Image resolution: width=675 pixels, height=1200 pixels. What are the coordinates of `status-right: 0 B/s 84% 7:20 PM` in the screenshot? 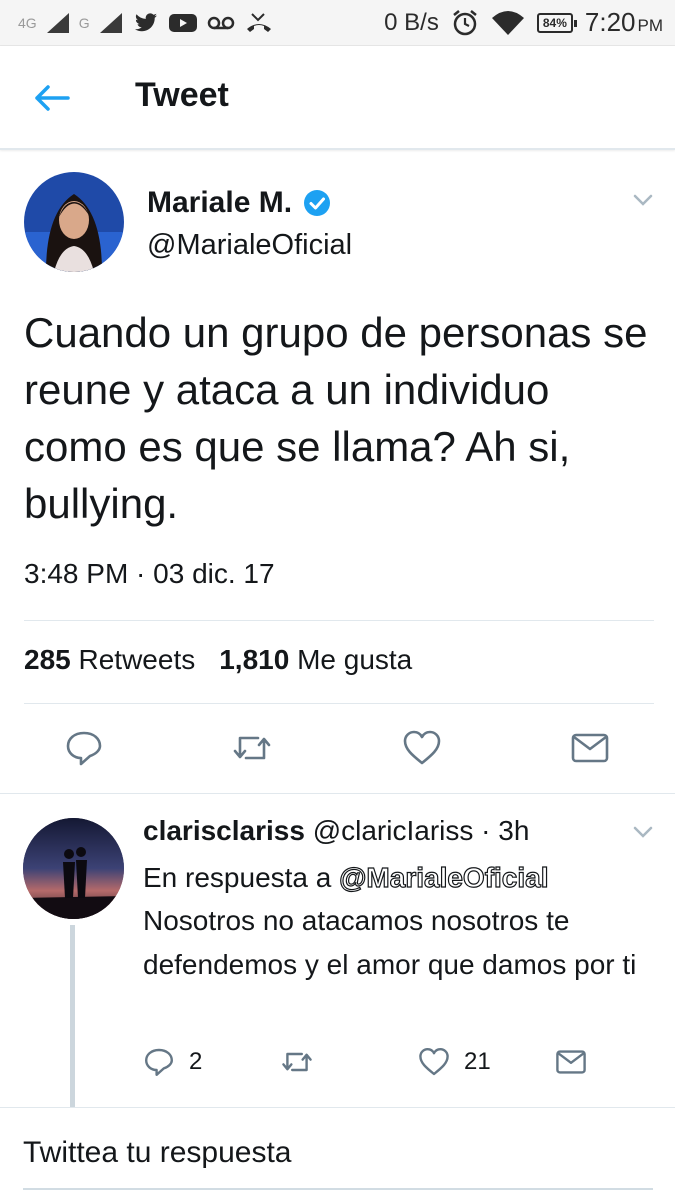 It's located at (523, 22).